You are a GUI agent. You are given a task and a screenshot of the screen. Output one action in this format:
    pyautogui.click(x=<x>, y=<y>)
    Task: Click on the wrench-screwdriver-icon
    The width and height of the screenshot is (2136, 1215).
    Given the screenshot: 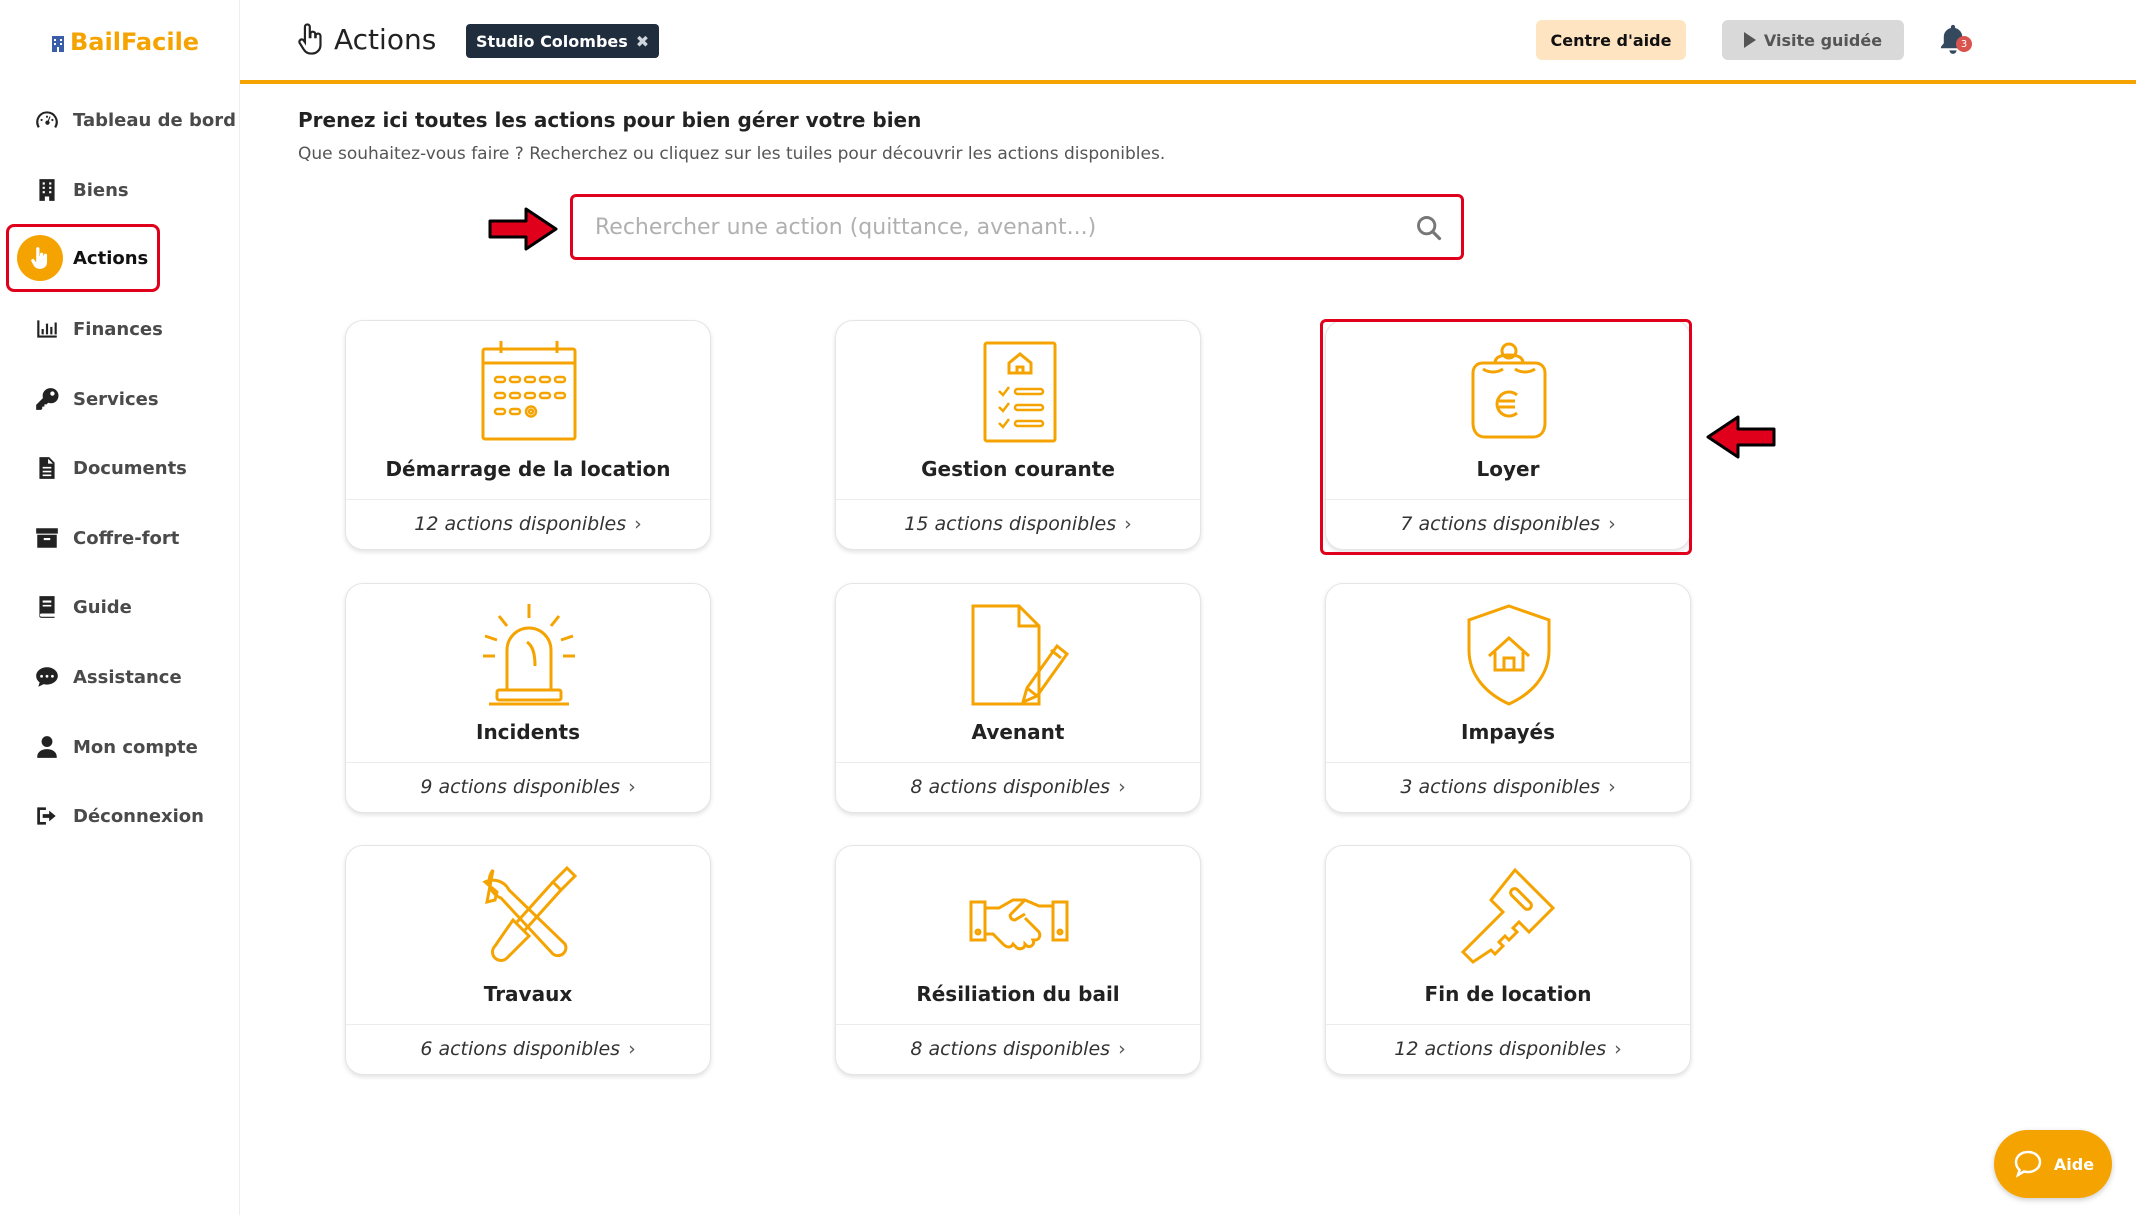 What is the action you would take?
    pyautogui.click(x=530, y=913)
    